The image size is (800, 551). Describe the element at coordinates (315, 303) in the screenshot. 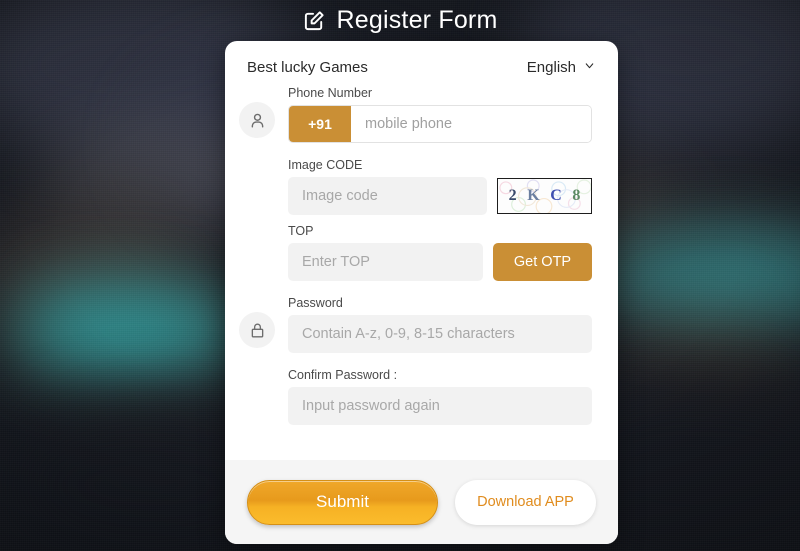

I see `password-label: Password` at that location.